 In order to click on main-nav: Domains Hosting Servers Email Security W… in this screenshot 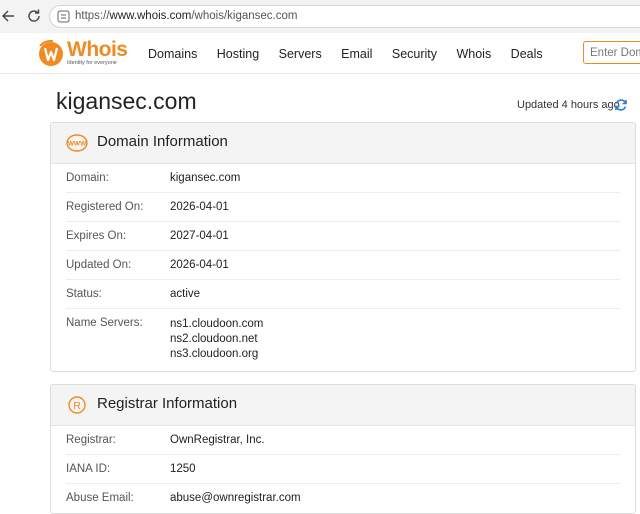, I will do `click(353, 54)`.